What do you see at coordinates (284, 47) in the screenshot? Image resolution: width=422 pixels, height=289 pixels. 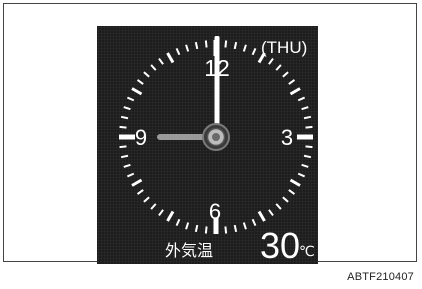 I see `day-of-week: (THU)` at bounding box center [284, 47].